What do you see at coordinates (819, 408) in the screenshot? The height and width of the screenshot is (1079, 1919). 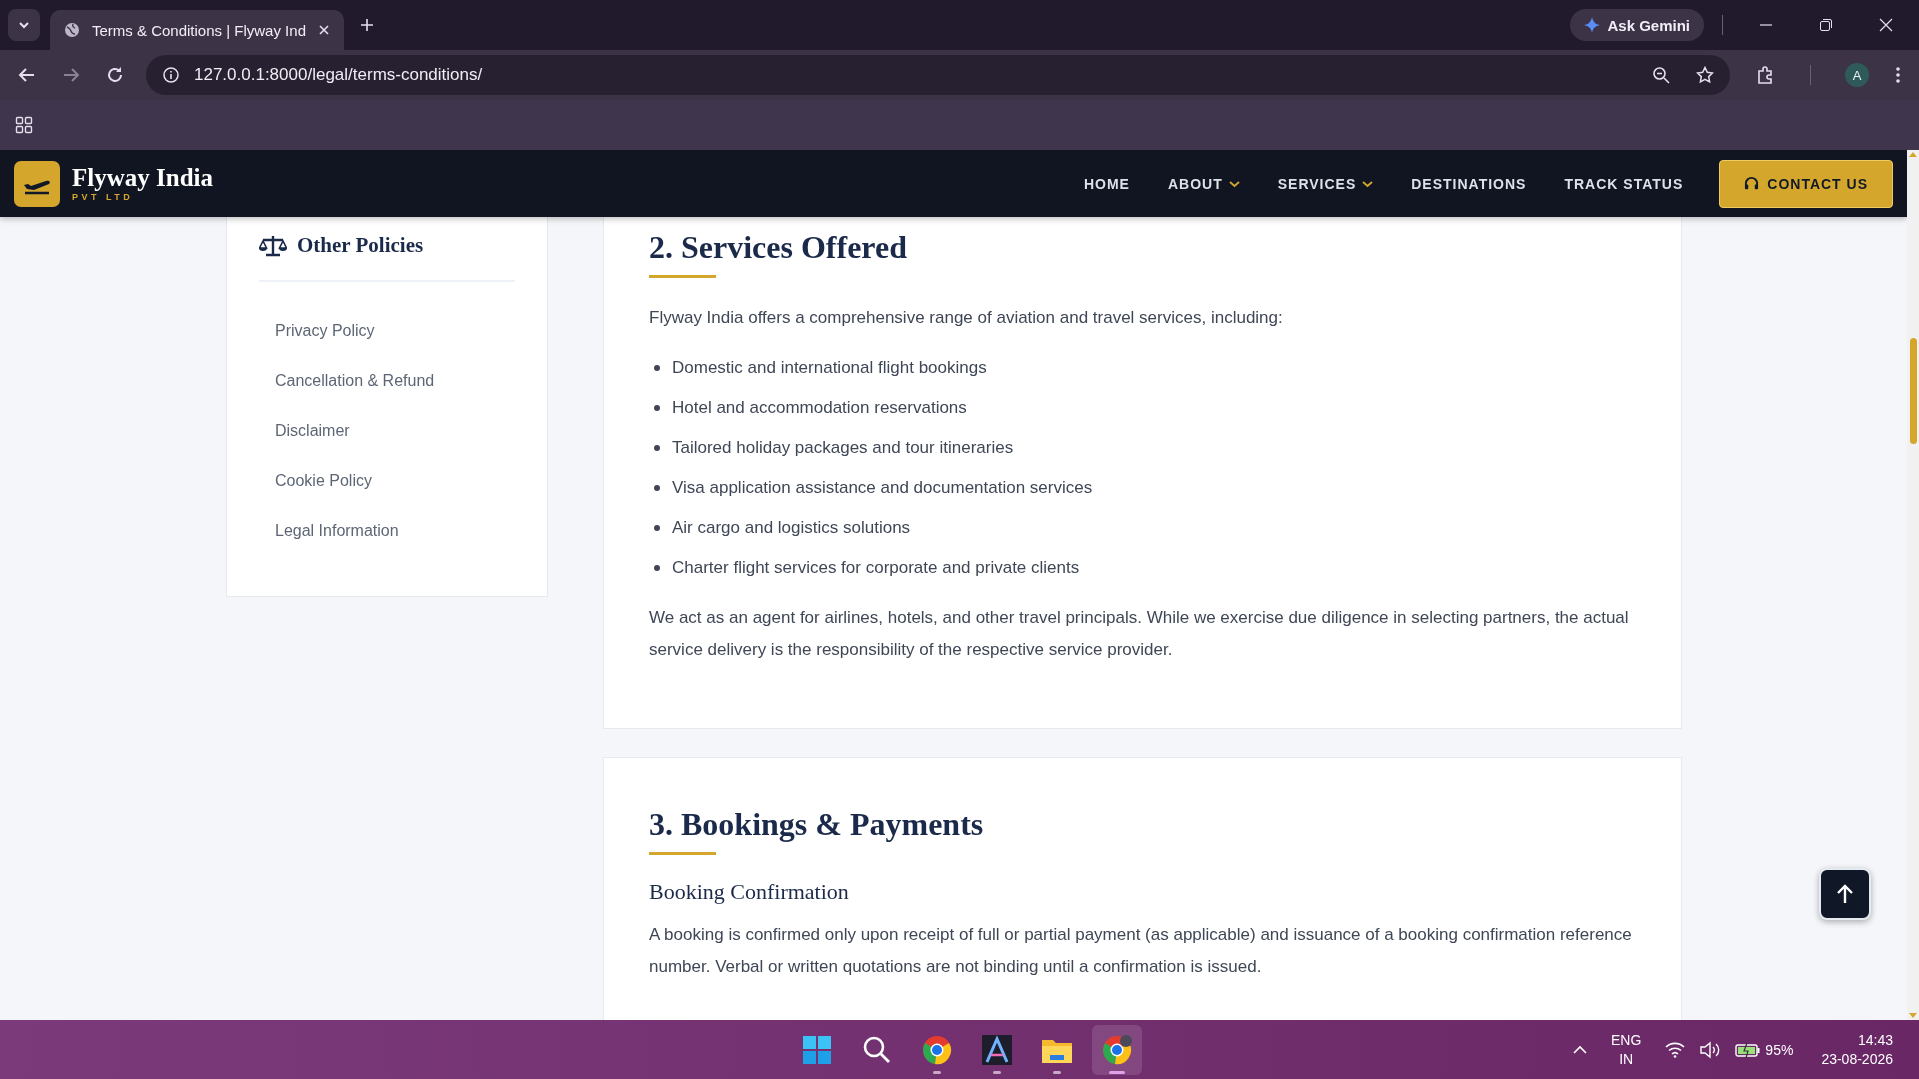 I see `list-item: Hotel and accommodation reservations` at bounding box center [819, 408].